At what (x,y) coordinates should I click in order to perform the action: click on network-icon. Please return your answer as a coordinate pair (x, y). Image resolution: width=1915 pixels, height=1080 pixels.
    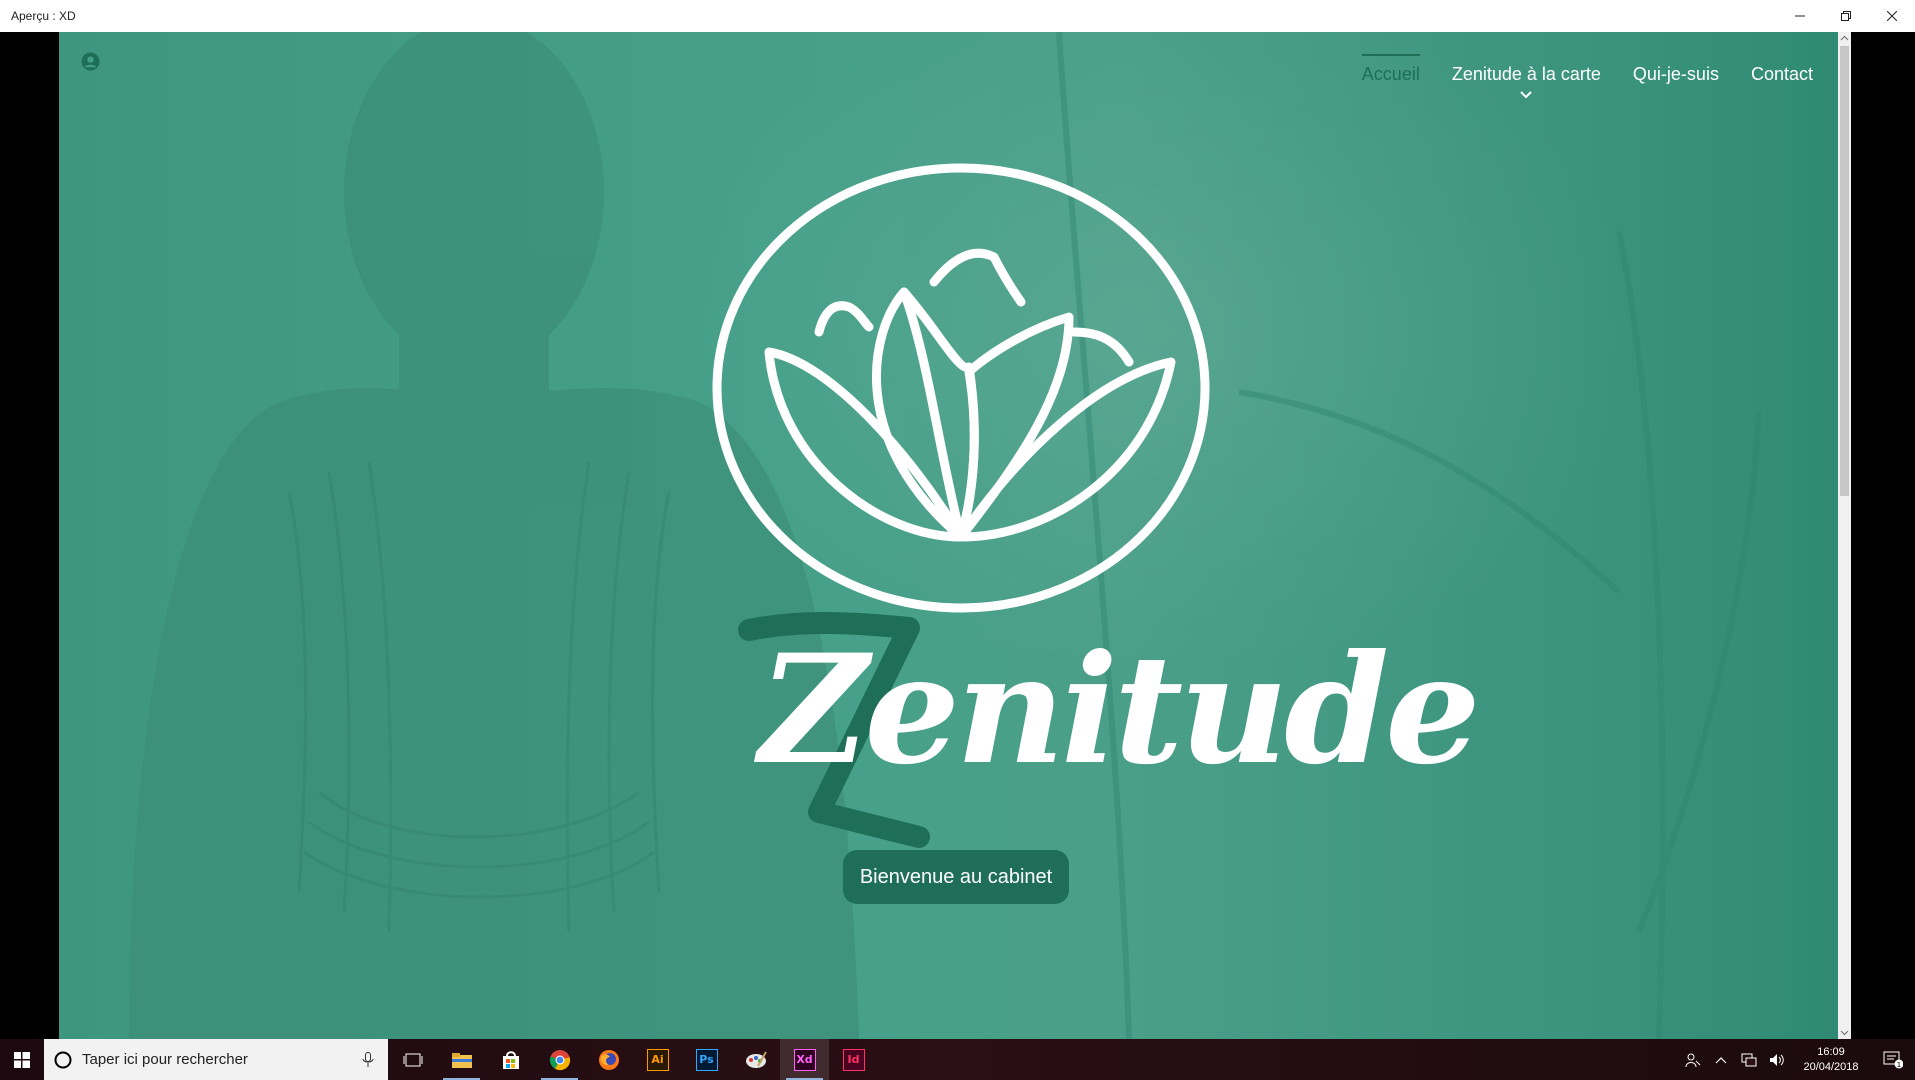
    Looking at the image, I should click on (1749, 1059).